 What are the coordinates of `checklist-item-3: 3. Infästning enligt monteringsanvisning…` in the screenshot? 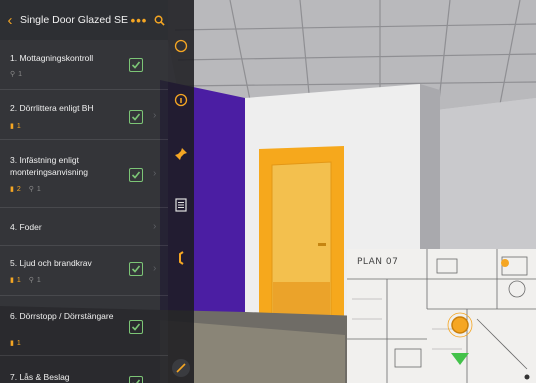 It's located at (84, 174).